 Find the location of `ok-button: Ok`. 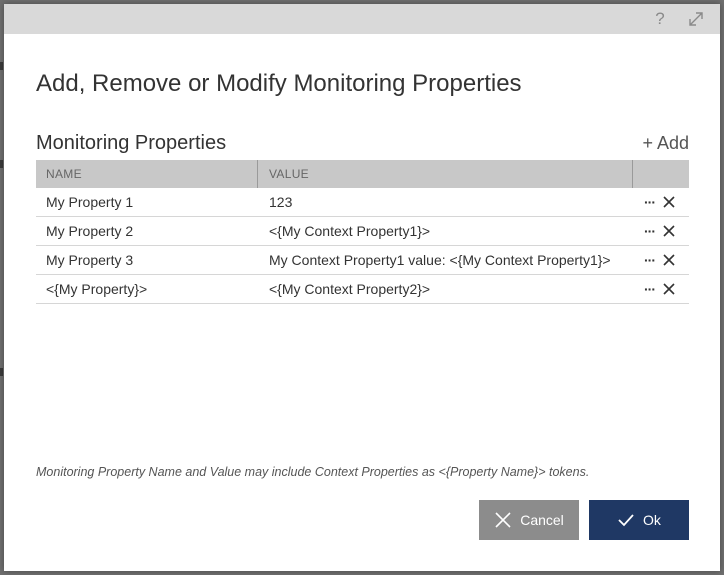

ok-button: Ok is located at coordinates (639, 520).